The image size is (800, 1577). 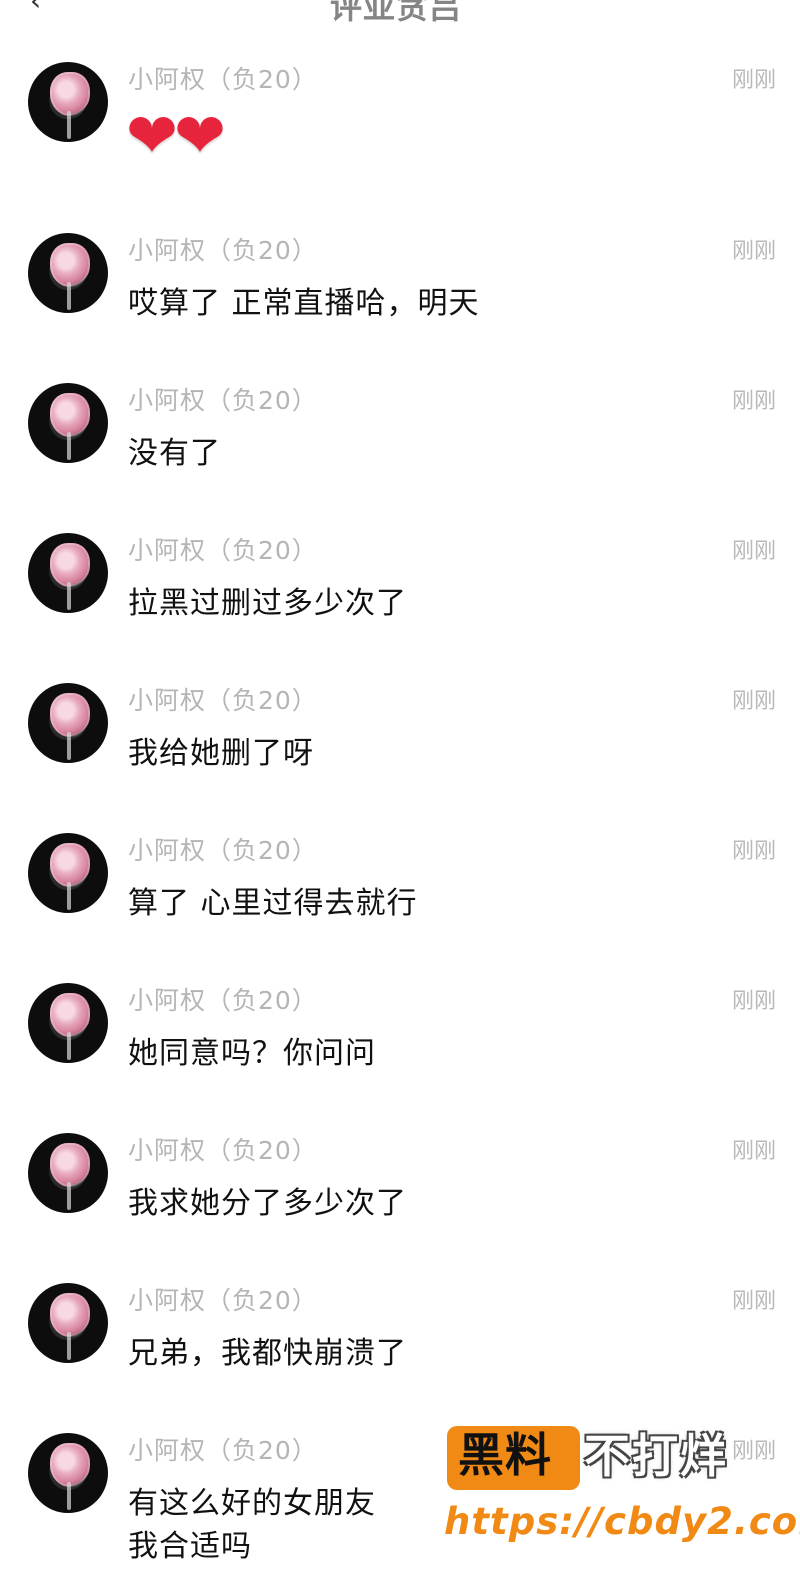 I want to click on comment-item: 小阿权（负20） 刚刚 有这么好的女朋友 我合适吗, so click(x=400, y=1502).